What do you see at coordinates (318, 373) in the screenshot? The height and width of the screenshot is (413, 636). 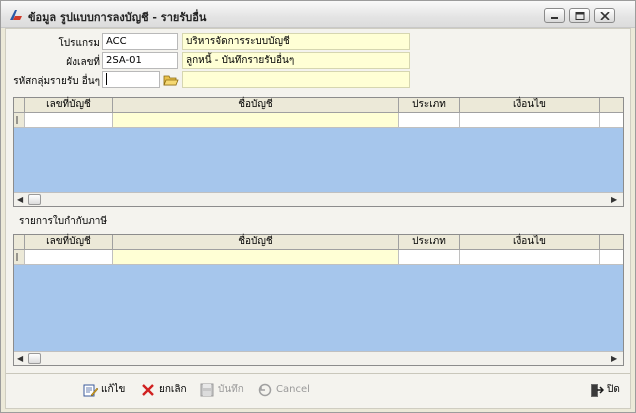 I see `toolbar-divider` at bounding box center [318, 373].